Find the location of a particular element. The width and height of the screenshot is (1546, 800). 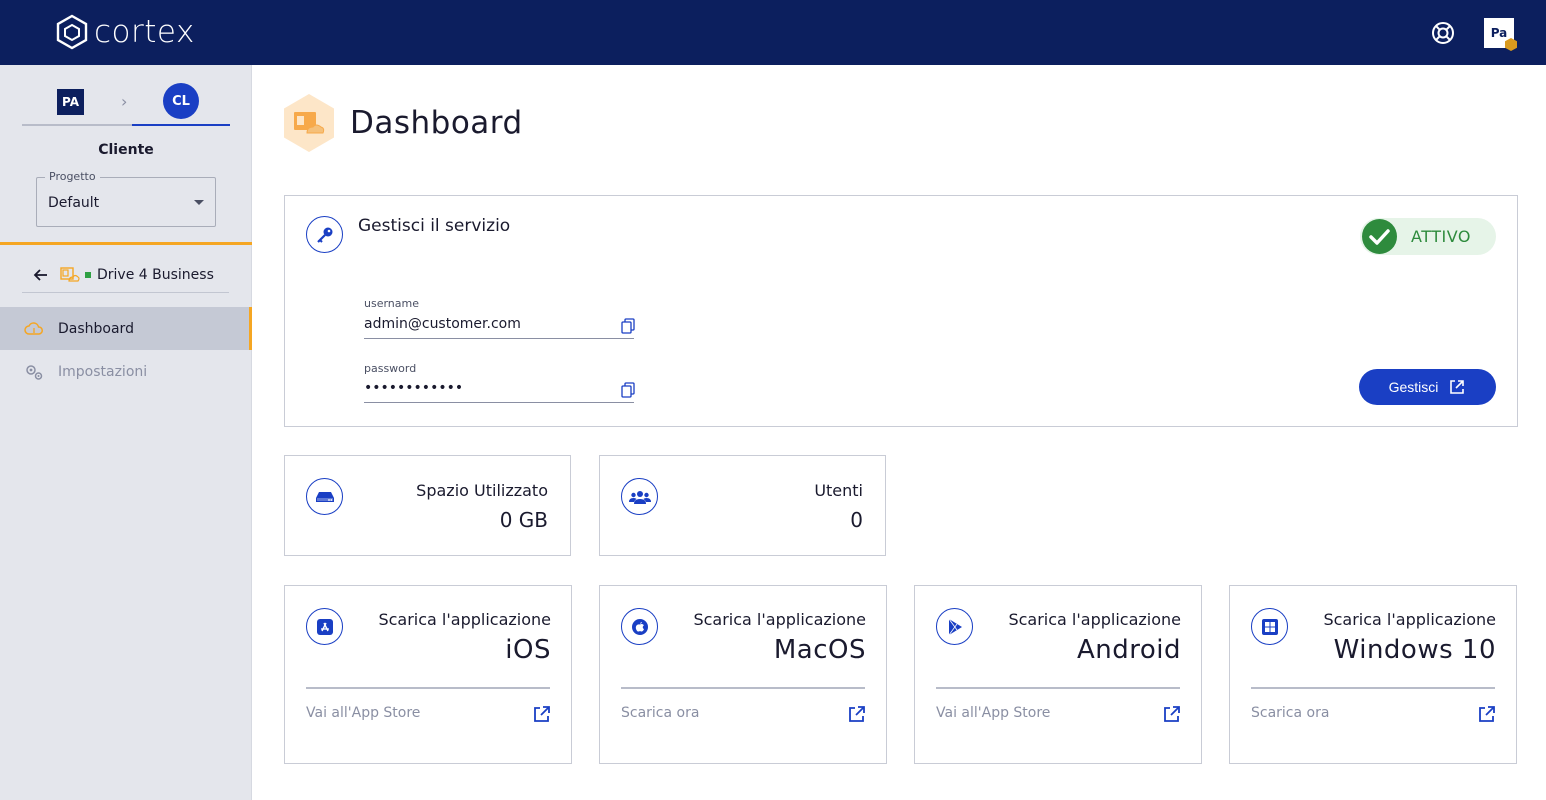

key-icon-wrap is located at coordinates (324, 234).